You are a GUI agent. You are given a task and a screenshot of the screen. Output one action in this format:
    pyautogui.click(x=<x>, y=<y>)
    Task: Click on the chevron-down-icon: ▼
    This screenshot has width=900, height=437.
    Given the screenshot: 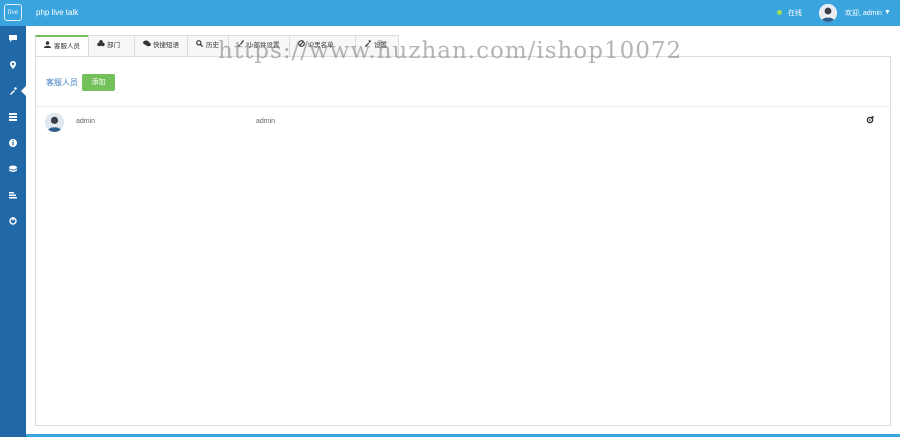 What is the action you would take?
    pyautogui.click(x=887, y=12)
    